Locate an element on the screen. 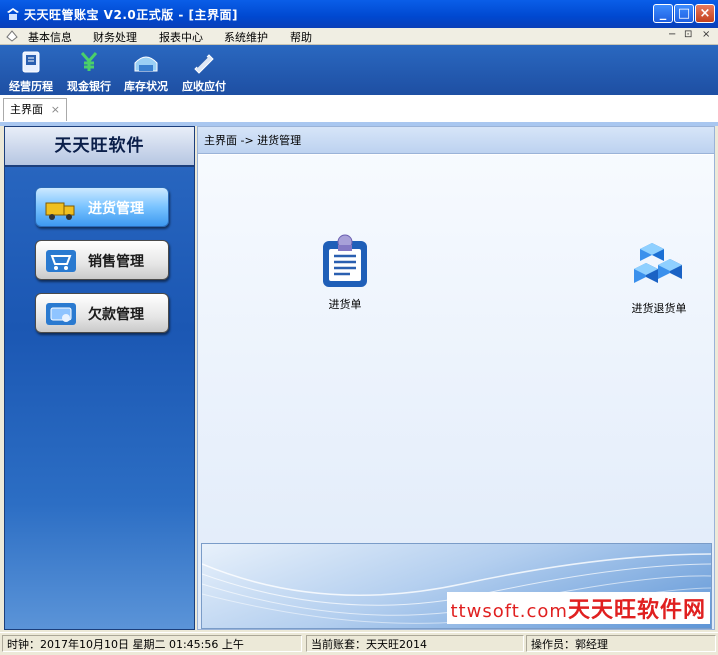 Image resolution: width=718 pixels, height=655 pixels. truck-icon is located at coordinates (60, 211).